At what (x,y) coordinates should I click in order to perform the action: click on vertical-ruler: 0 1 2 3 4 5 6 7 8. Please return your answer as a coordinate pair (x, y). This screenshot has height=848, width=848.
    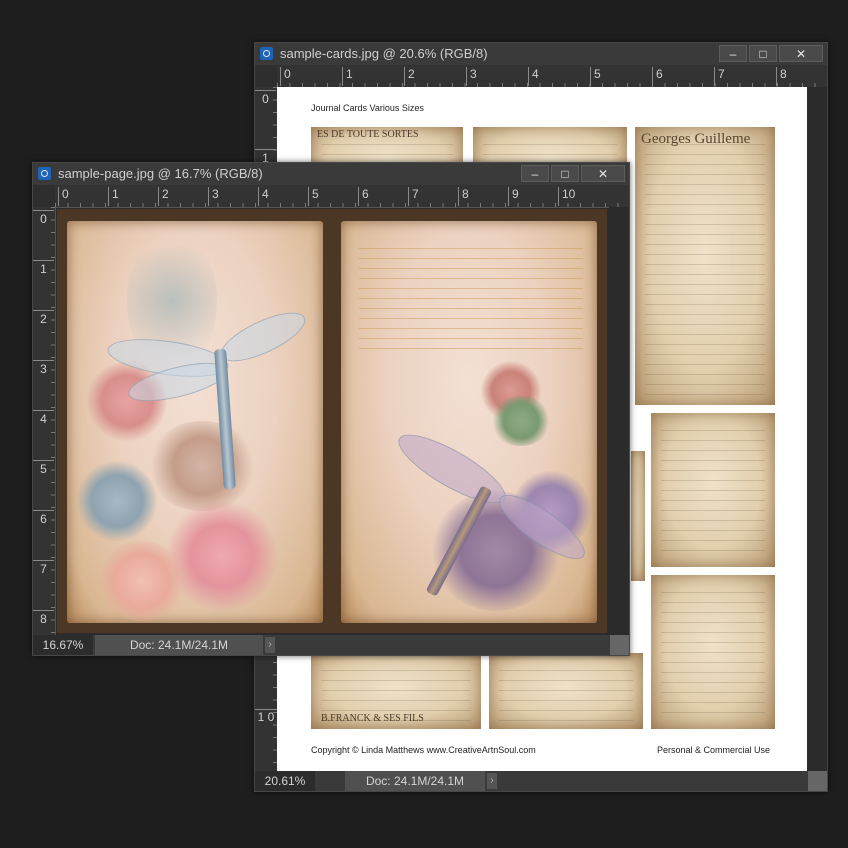
    Looking at the image, I should click on (44, 421).